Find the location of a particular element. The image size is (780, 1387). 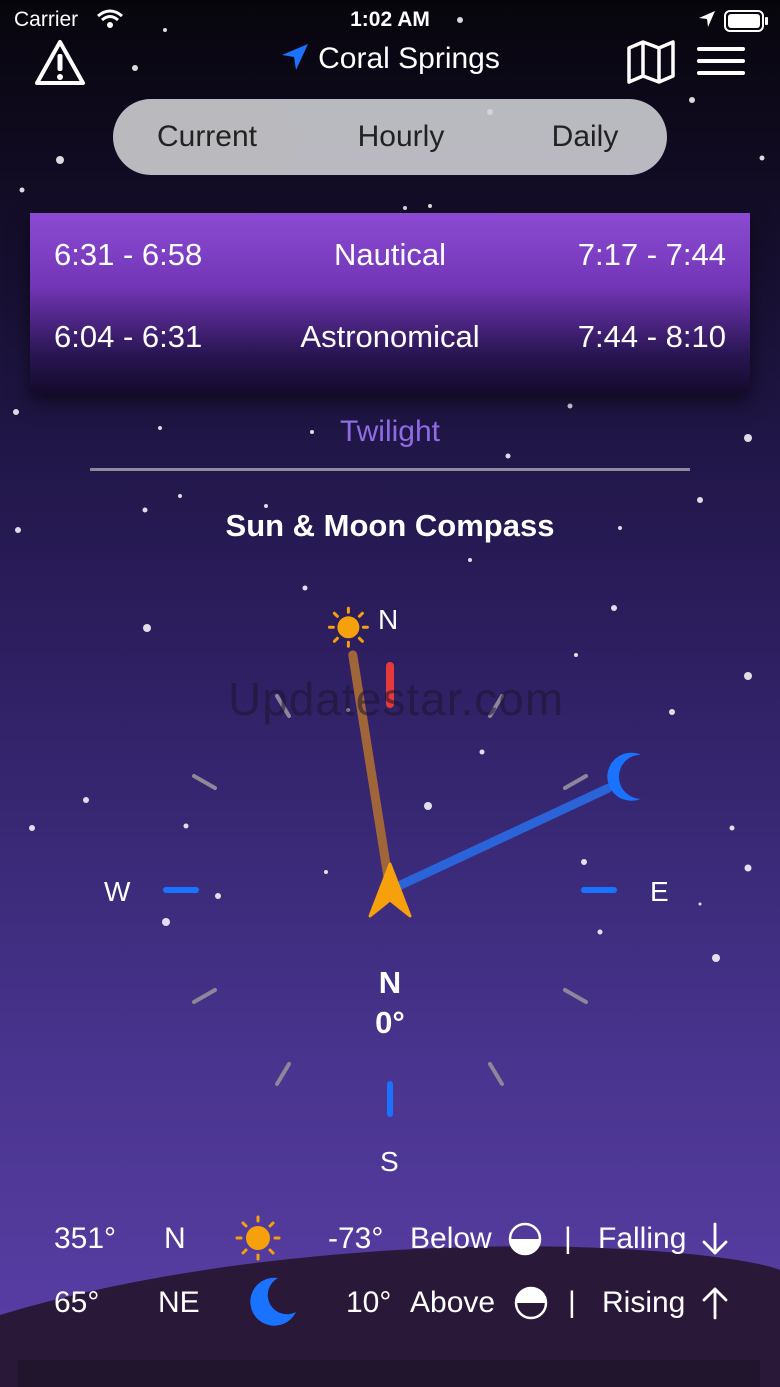

above-horizon-icon is located at coordinates (531, 1303).